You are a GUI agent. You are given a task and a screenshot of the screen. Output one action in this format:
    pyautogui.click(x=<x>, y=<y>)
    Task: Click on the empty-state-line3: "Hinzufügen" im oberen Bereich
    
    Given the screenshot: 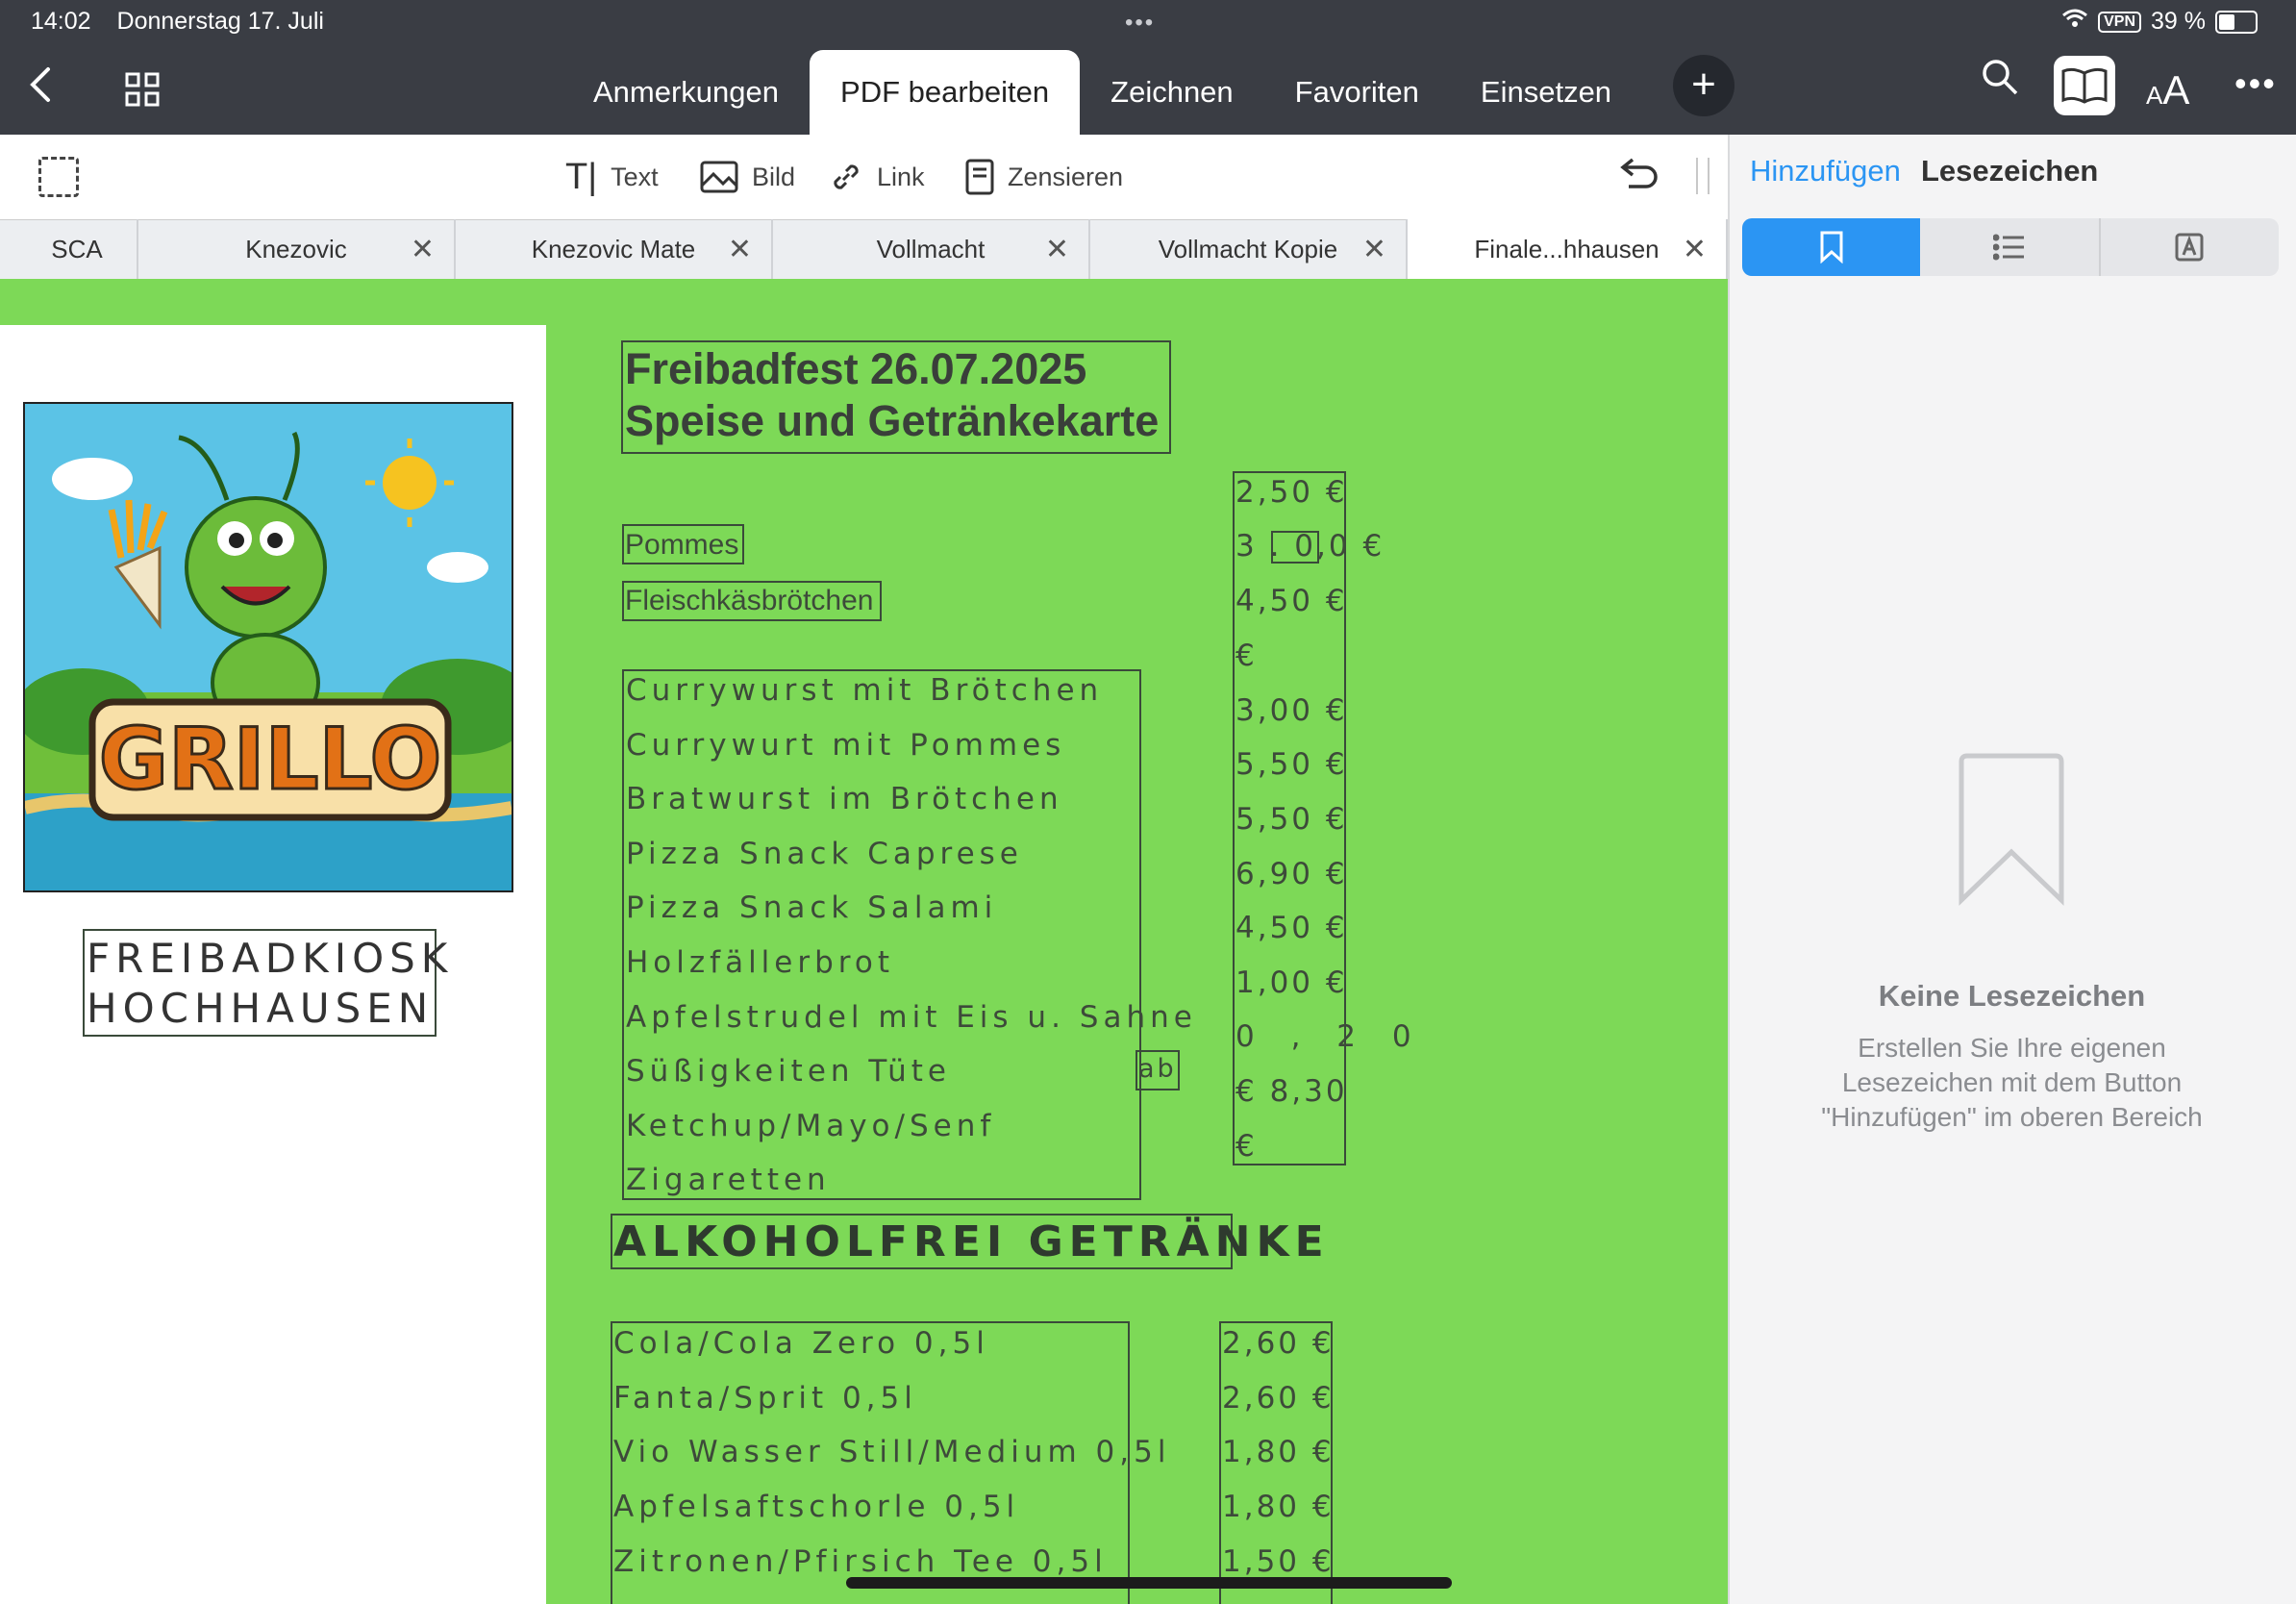 What is the action you would take?
    pyautogui.click(x=2012, y=1117)
    